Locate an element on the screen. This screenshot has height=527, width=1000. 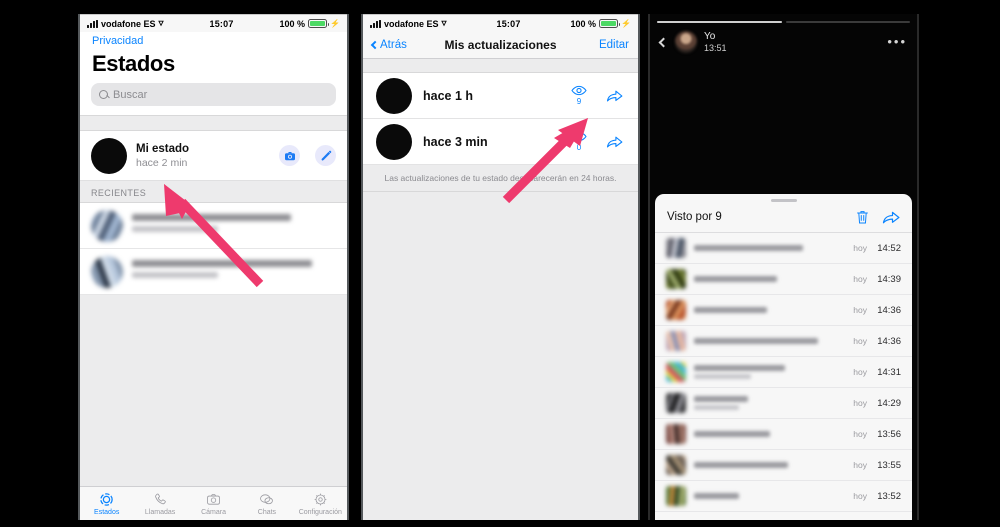
tab-llamadas: Llamadas is located at coordinates (159, 504).